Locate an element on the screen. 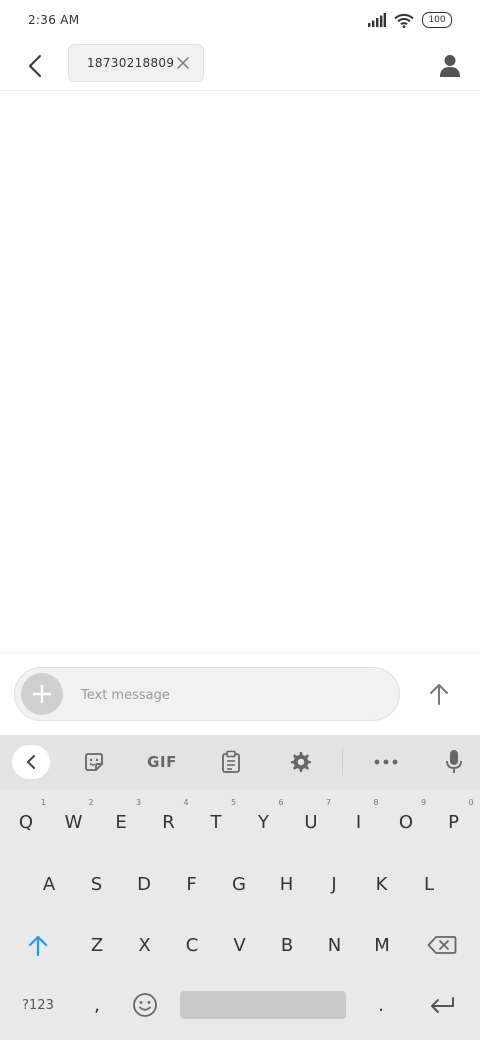  gear-icon is located at coordinates (301, 762).